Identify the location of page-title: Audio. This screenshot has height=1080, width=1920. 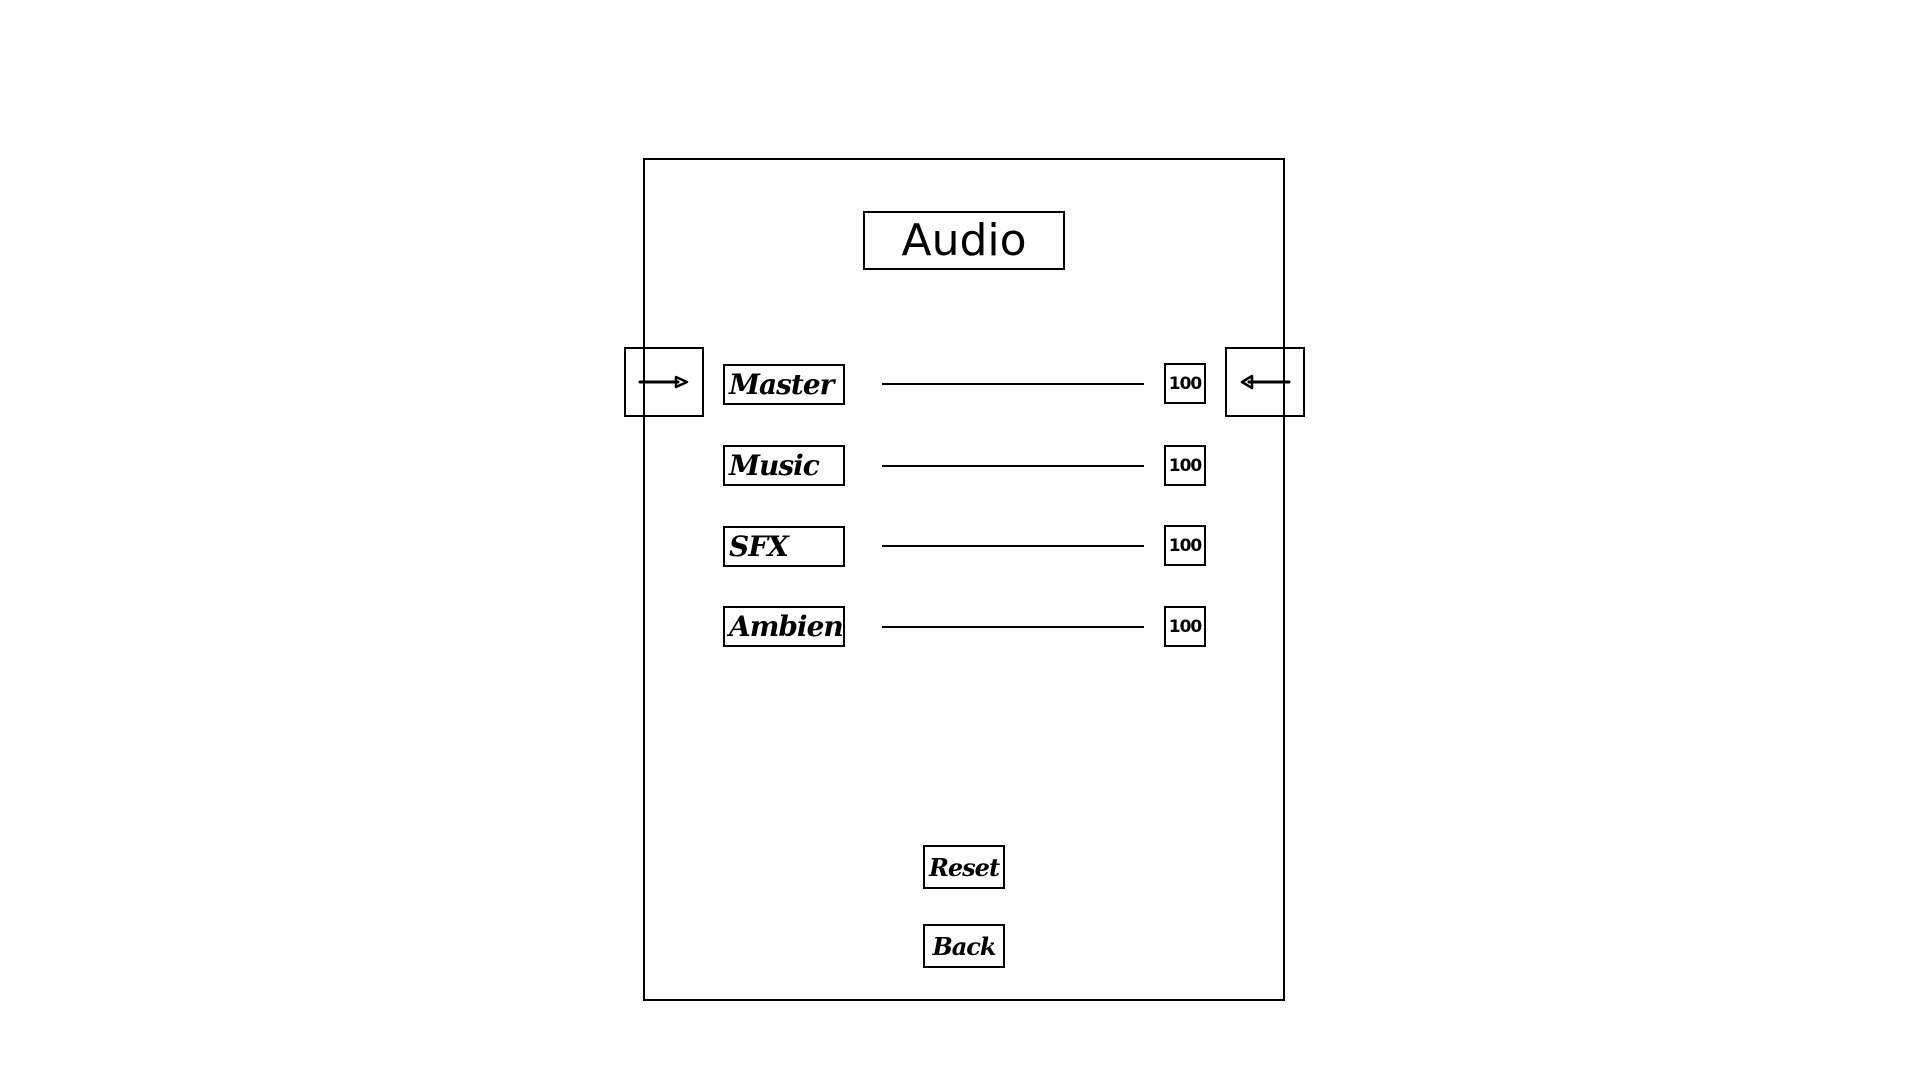
(964, 240).